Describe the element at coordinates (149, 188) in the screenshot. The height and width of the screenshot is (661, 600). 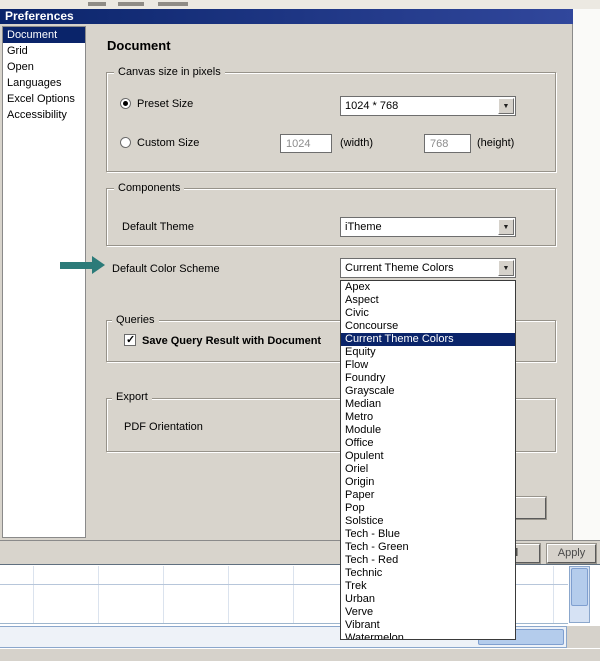
I see `components-group-label: Components` at that location.